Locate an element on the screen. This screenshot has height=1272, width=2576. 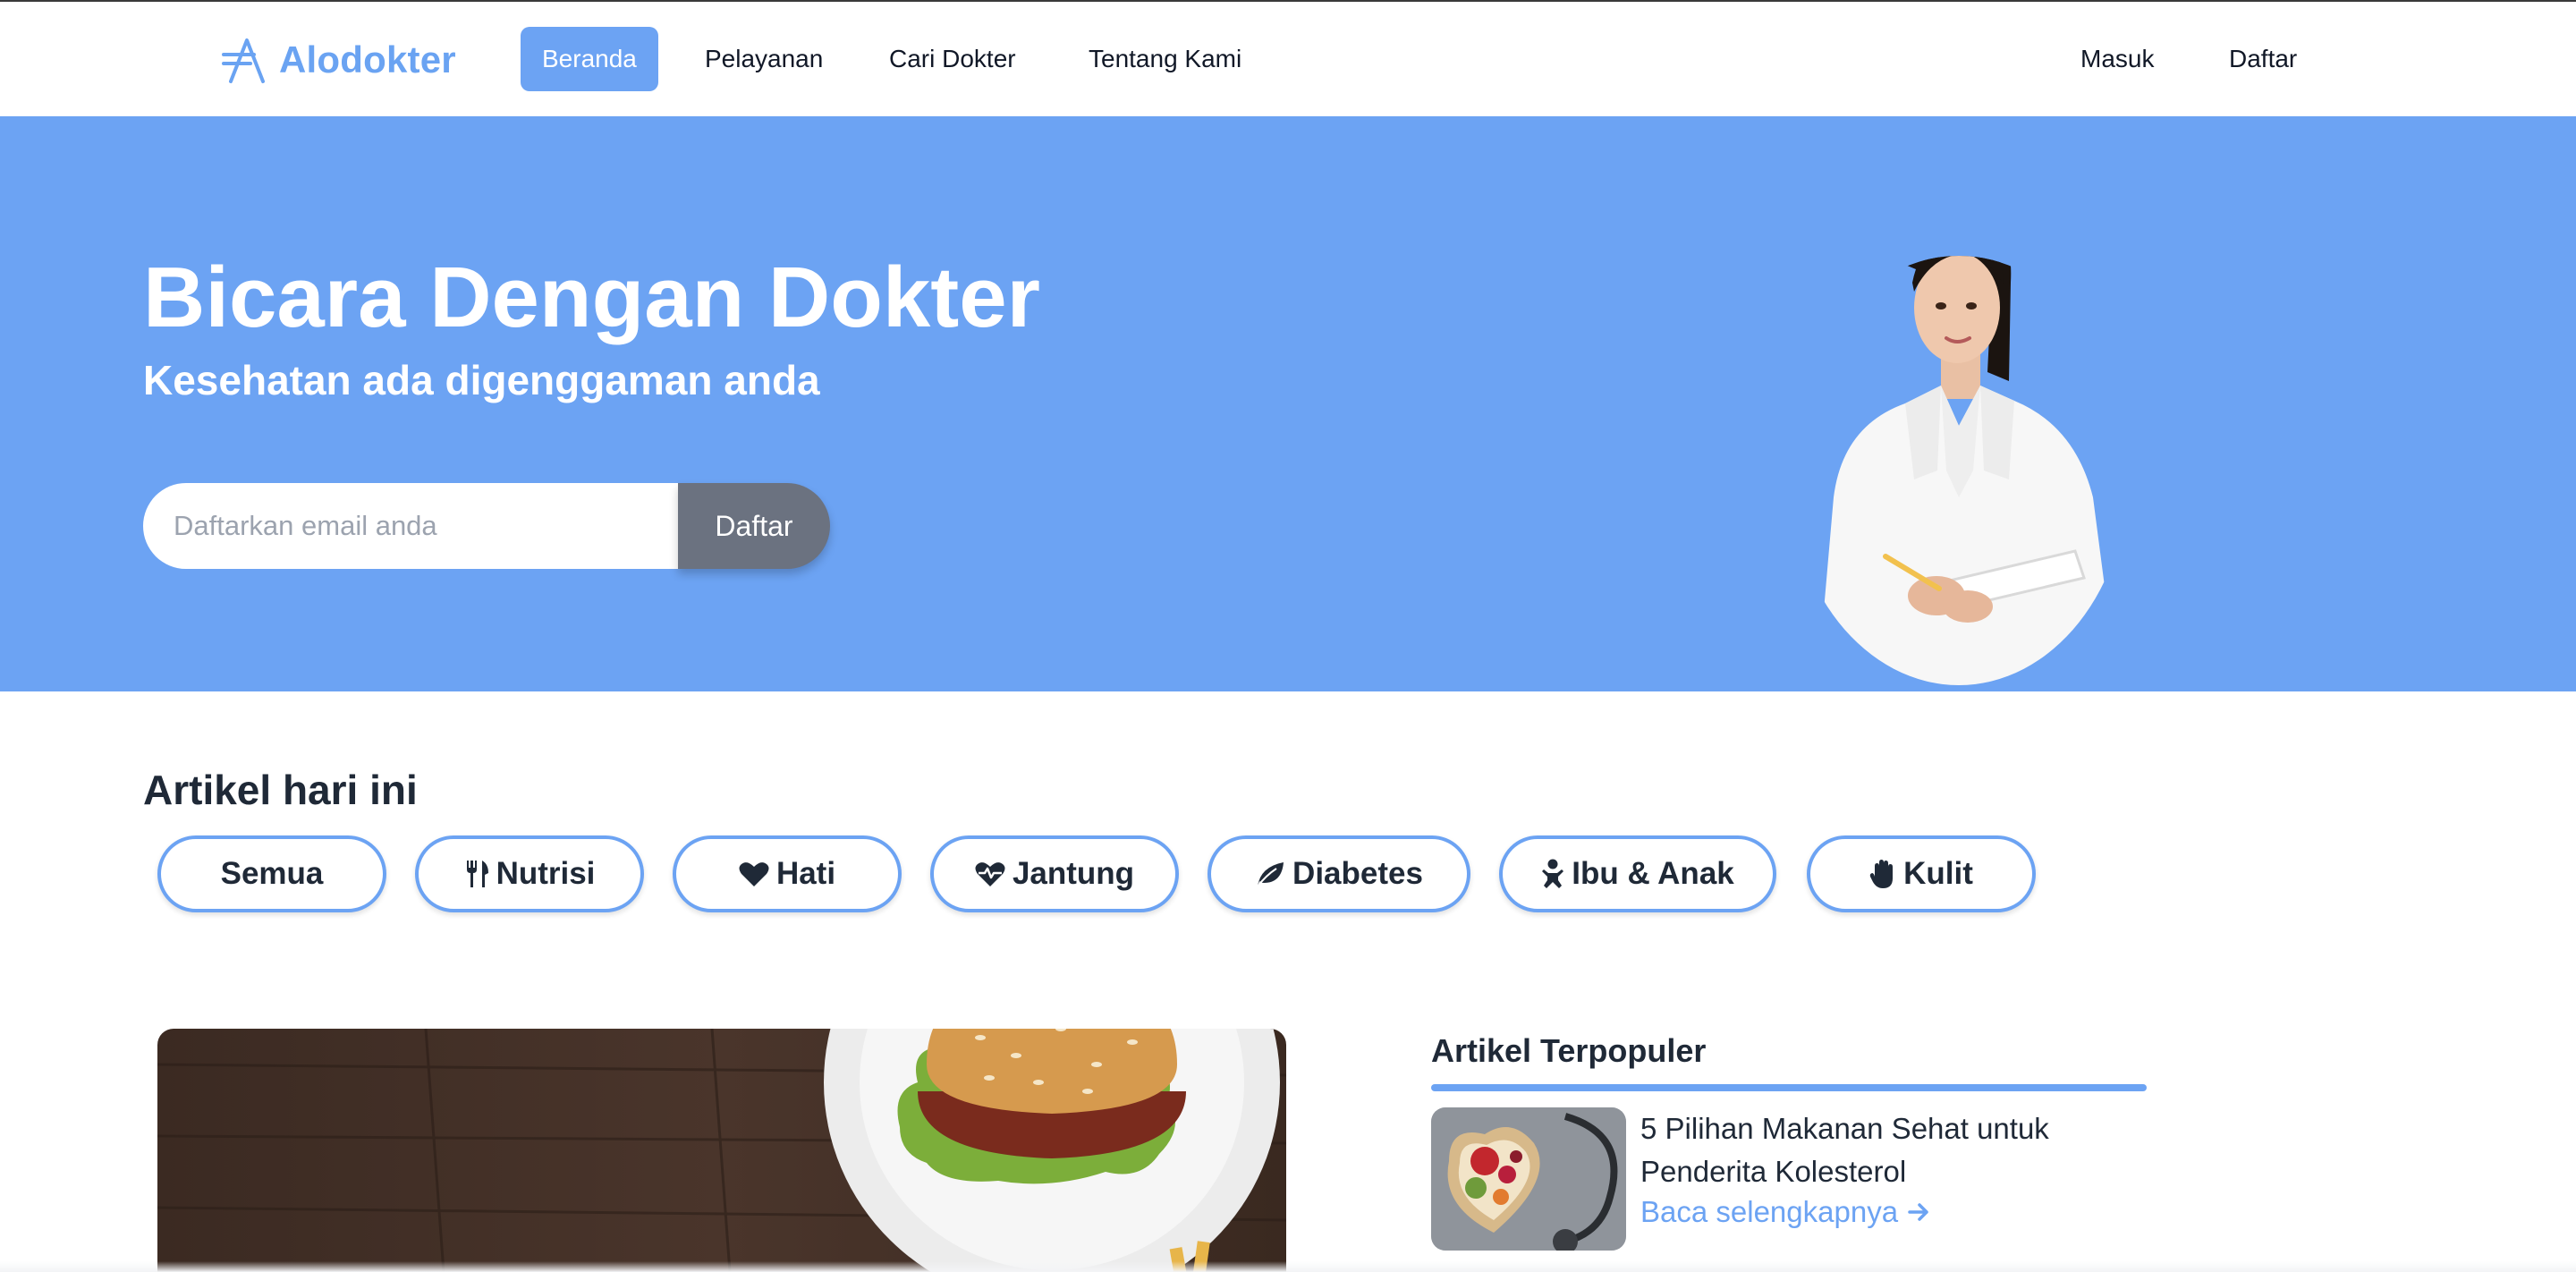
category-semua: Semua is located at coordinates (271, 873).